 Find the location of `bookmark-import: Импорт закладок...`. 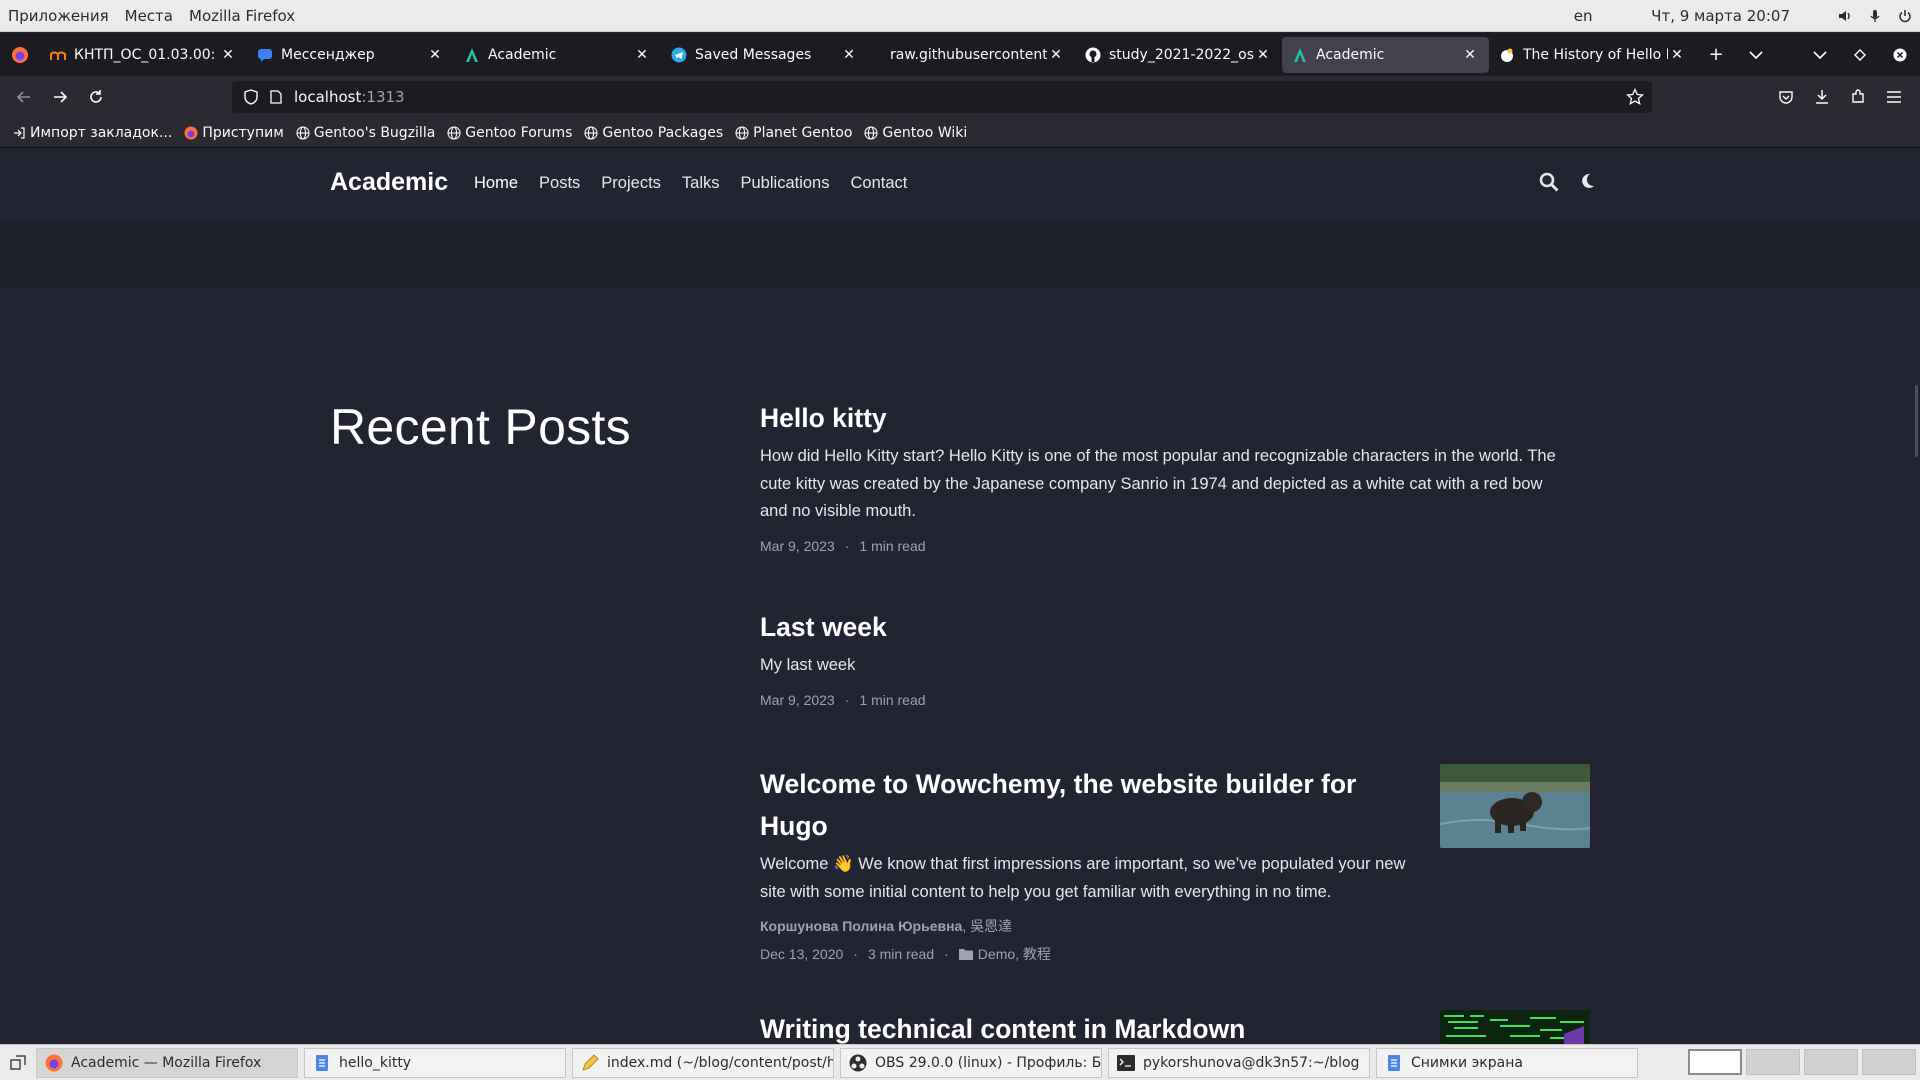

bookmark-import: Импорт закладок... is located at coordinates (92, 133).